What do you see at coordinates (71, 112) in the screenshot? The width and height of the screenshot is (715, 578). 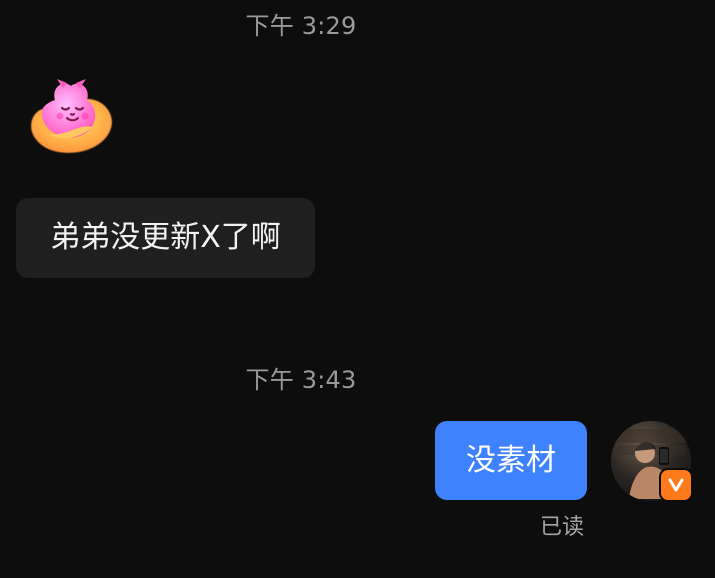 I see `cat-hug-sticker-icon` at bounding box center [71, 112].